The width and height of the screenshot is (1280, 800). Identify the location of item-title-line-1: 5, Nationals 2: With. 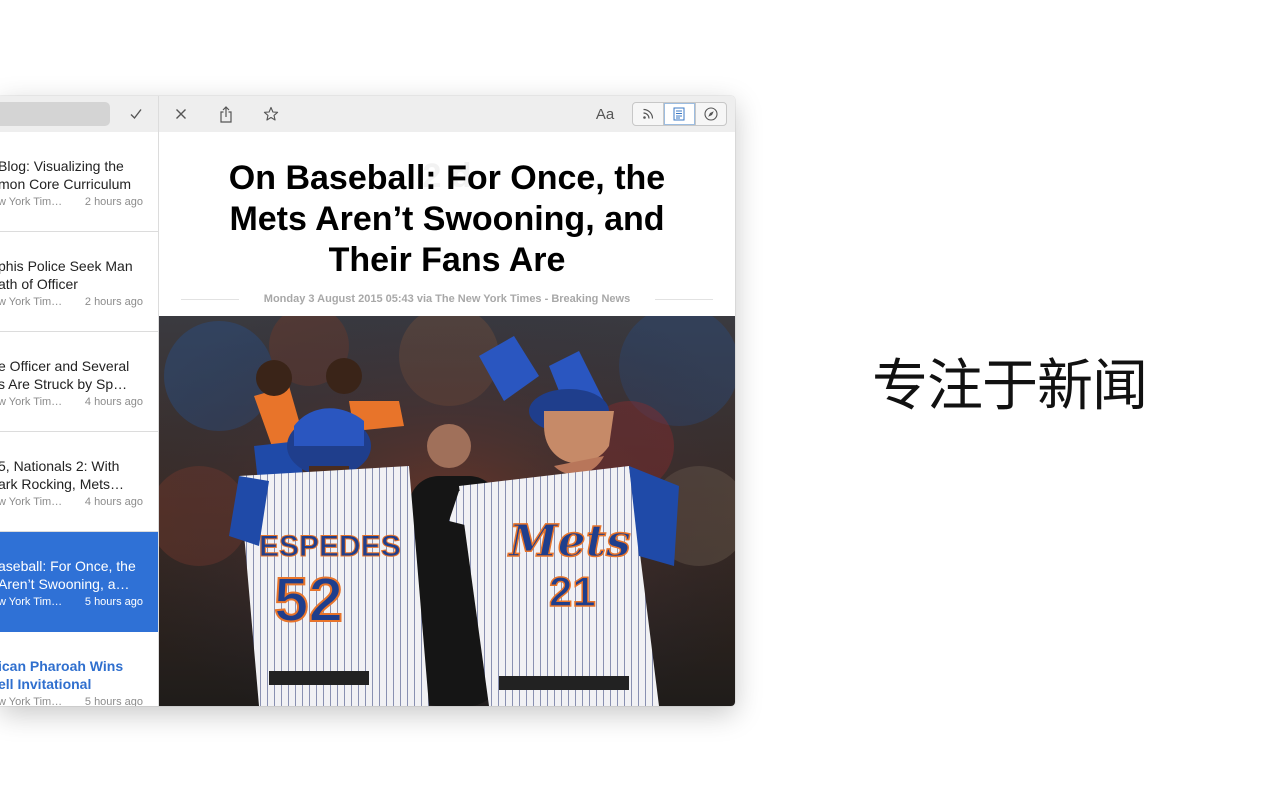
(60, 466).